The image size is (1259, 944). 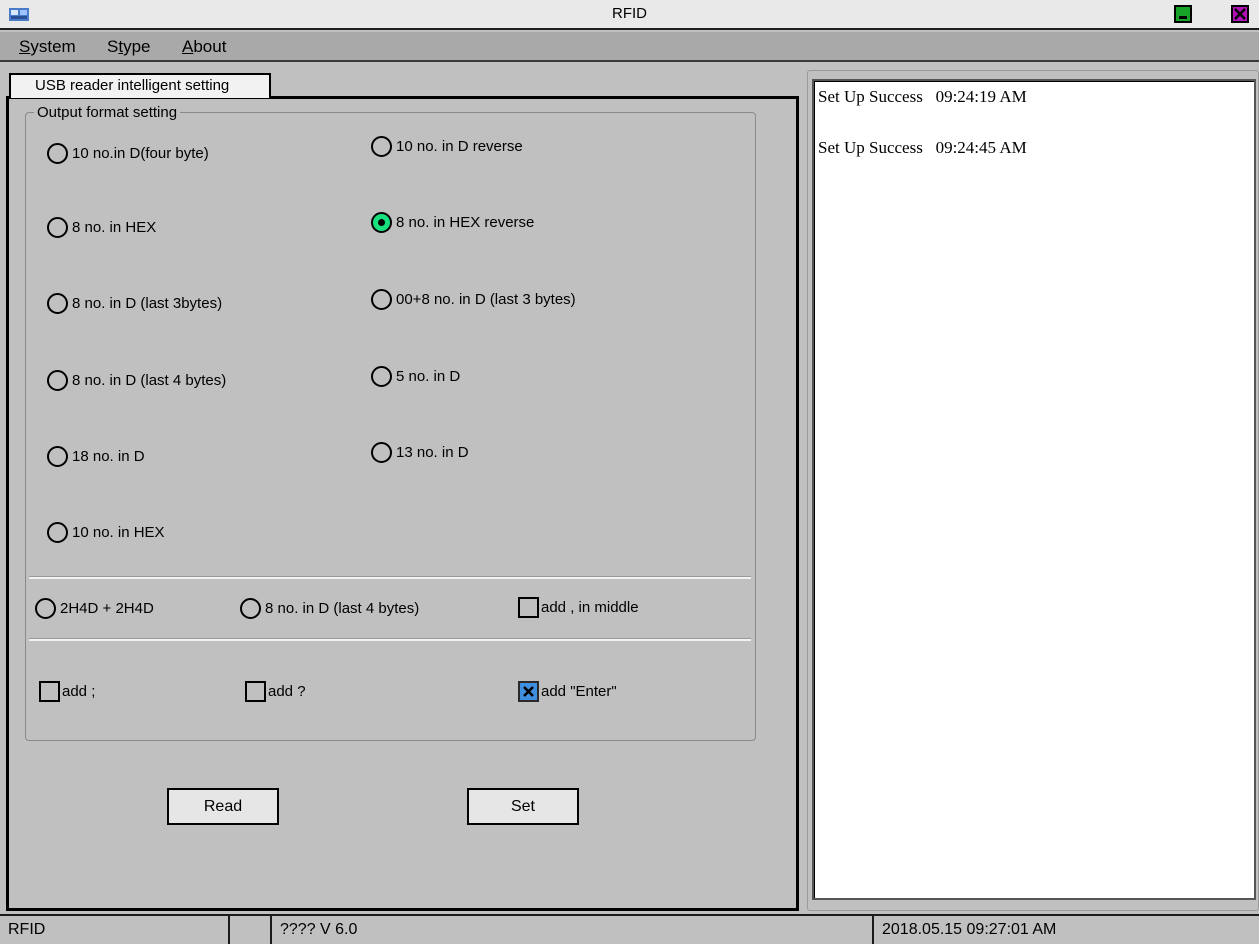 I want to click on radio-label: 8 no. in HEX, so click(x=114, y=227).